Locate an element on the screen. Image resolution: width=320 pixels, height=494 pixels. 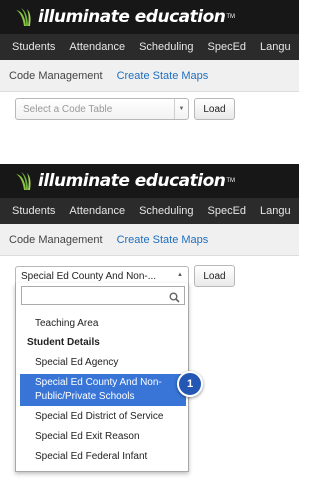
code-table-select: Select a Code Table ▼ is located at coordinates (102, 109).